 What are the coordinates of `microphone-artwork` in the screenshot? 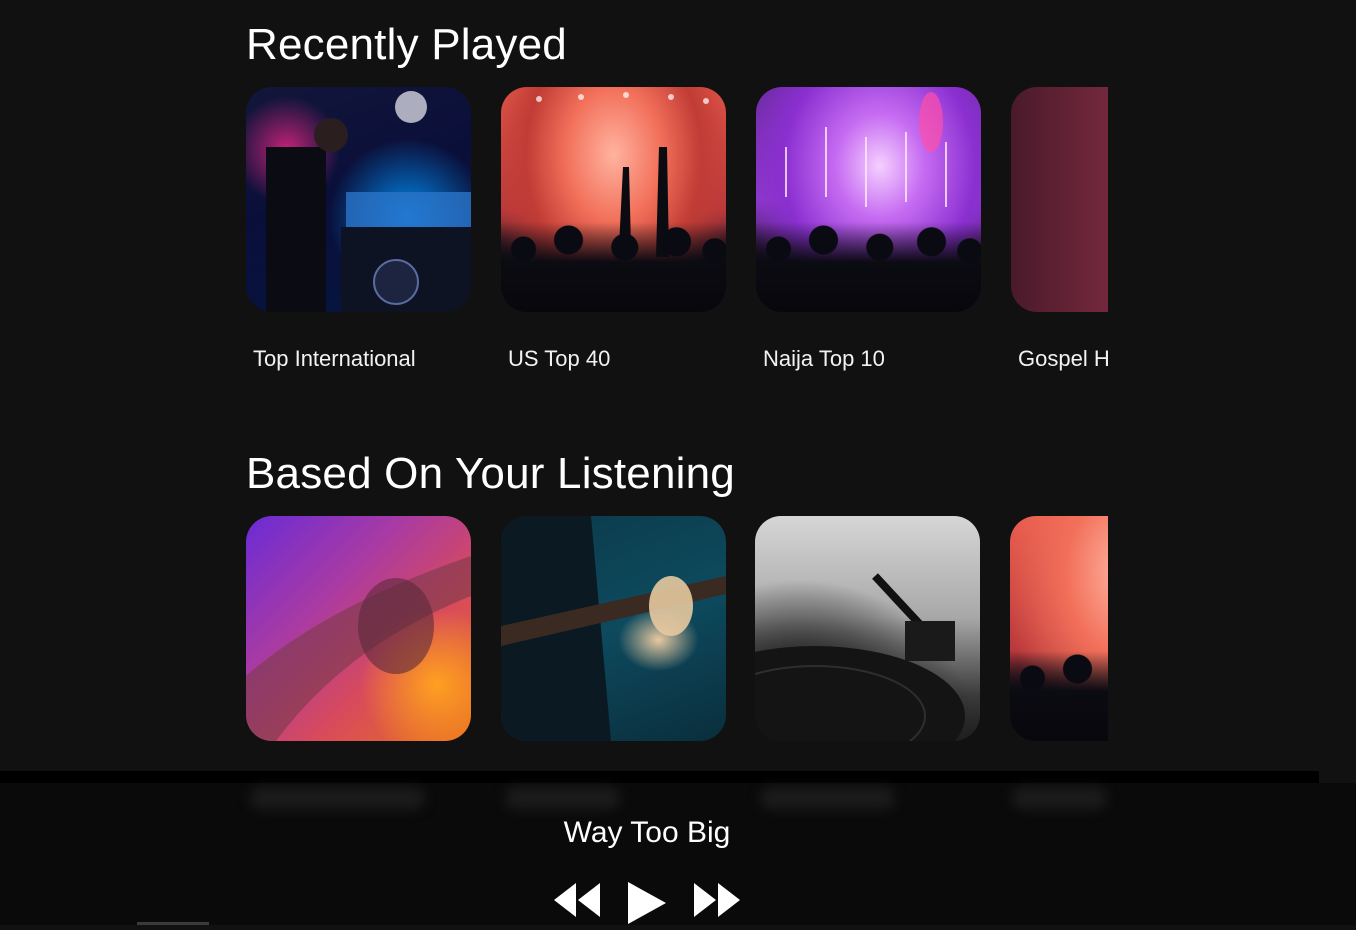 It's located at (1059, 199).